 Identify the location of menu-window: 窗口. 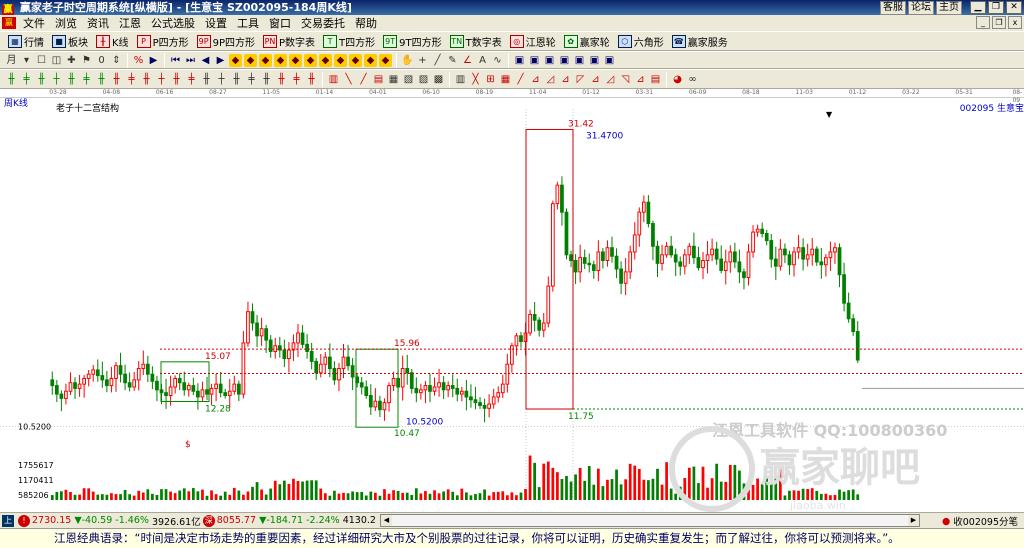
(280, 23).